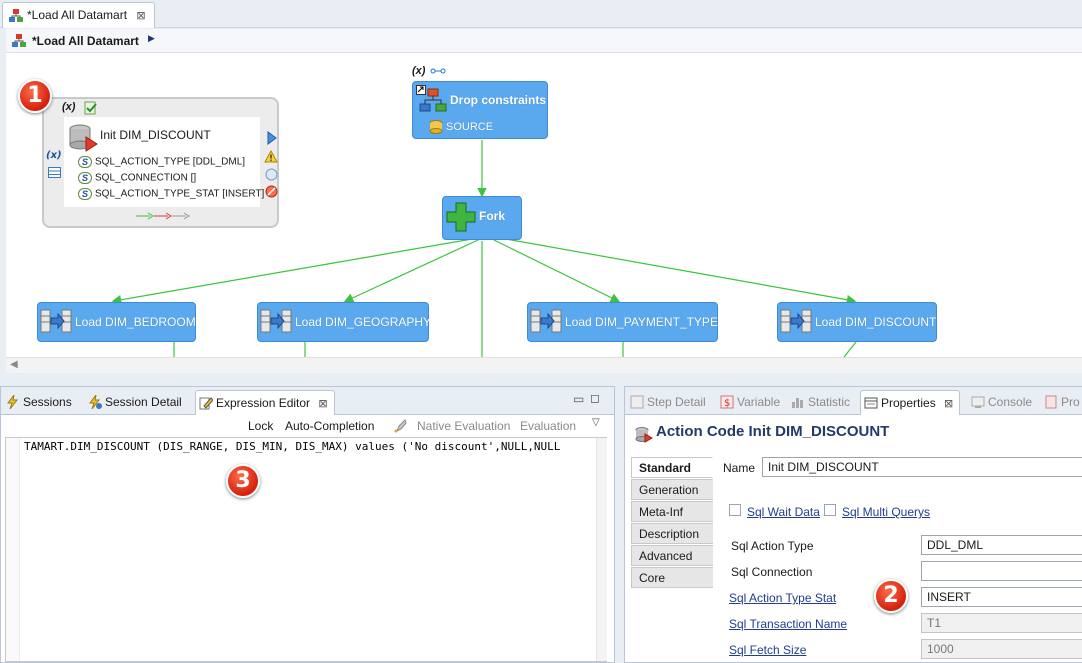  Describe the element at coordinates (260, 426) in the screenshot. I see `lock-button: Lock` at that location.